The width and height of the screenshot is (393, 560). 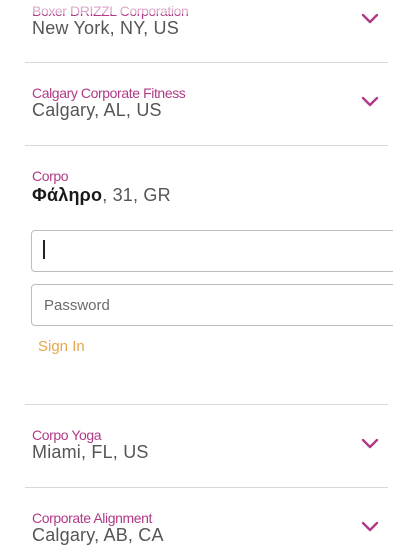 What do you see at coordinates (212, 305) in the screenshot?
I see `password-input` at bounding box center [212, 305].